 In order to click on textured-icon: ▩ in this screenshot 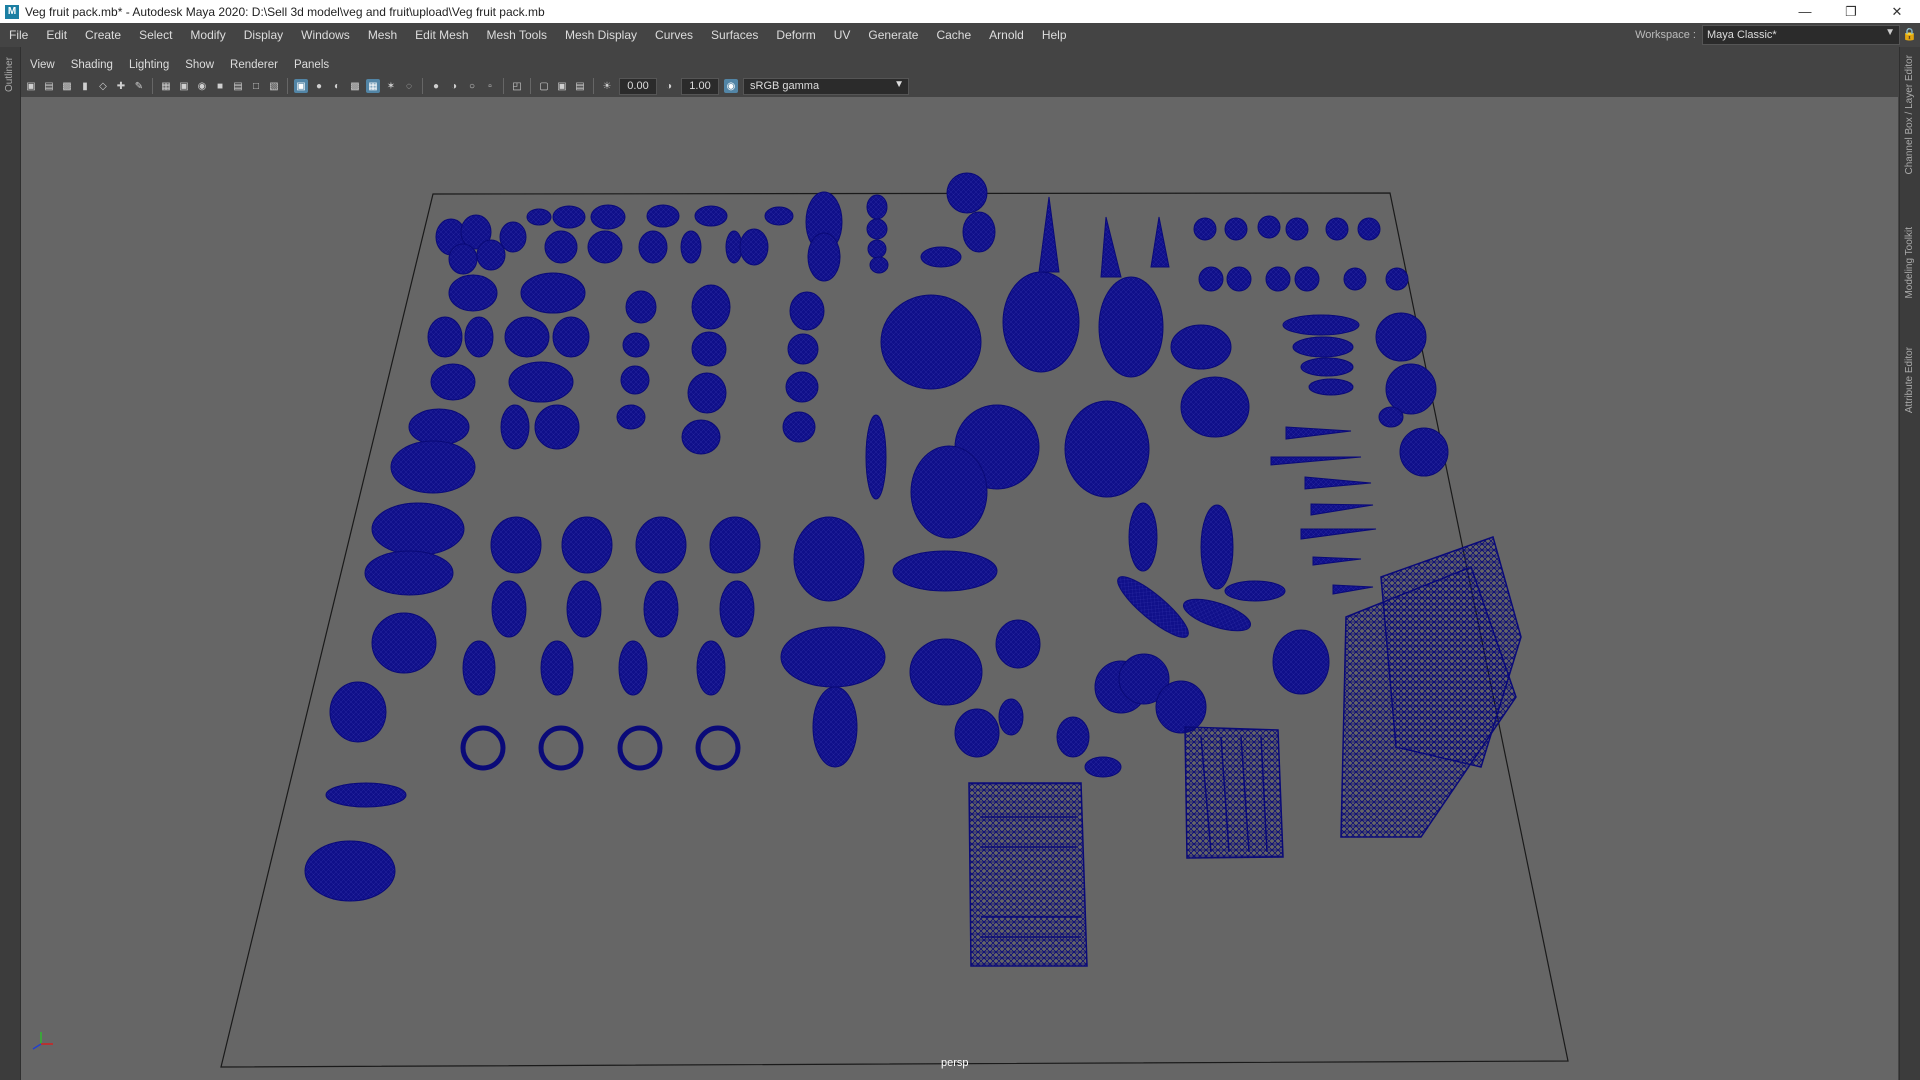, I will do `click(355, 86)`.